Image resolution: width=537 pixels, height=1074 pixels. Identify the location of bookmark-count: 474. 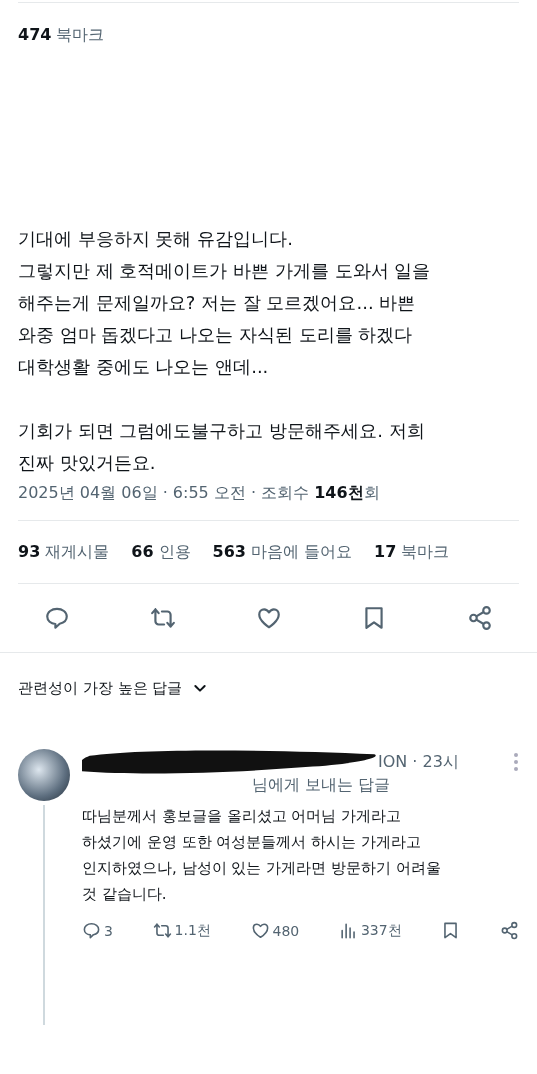
(35, 34).